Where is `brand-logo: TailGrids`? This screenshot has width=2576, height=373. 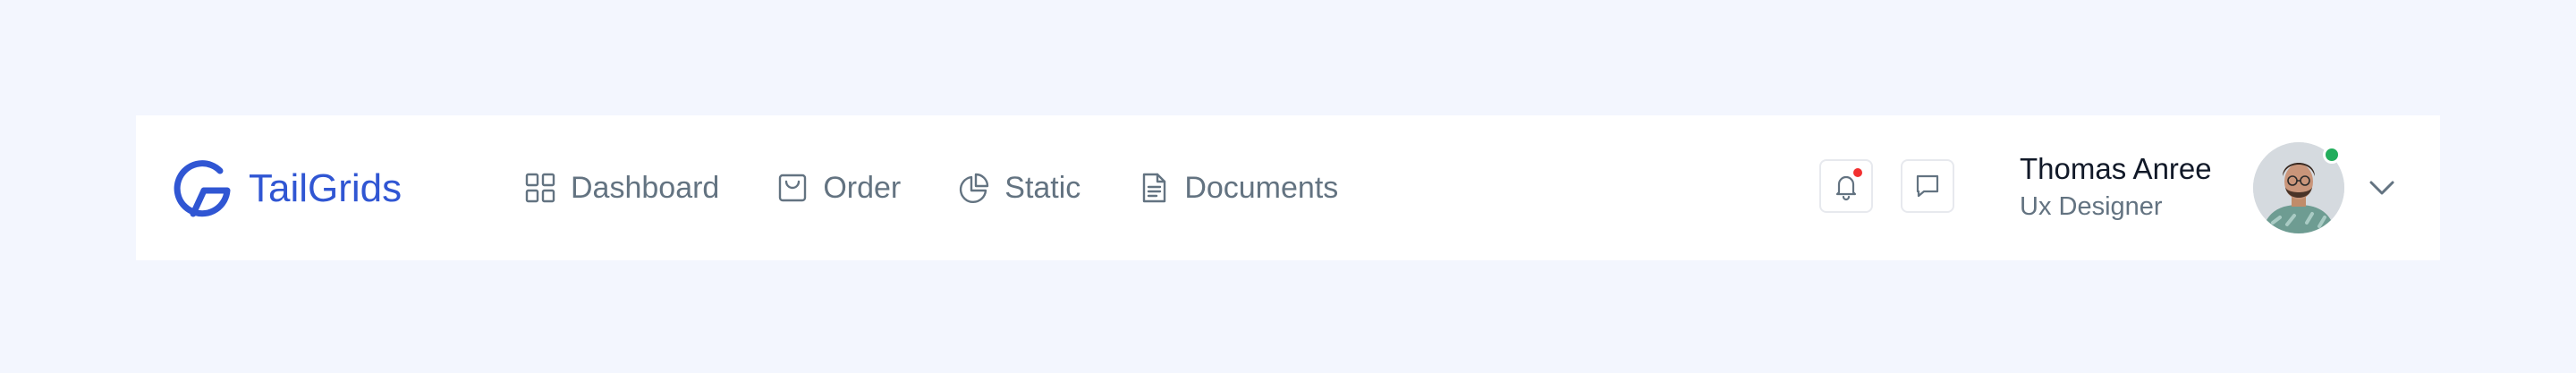
brand-logo: TailGrids is located at coordinates (286, 189).